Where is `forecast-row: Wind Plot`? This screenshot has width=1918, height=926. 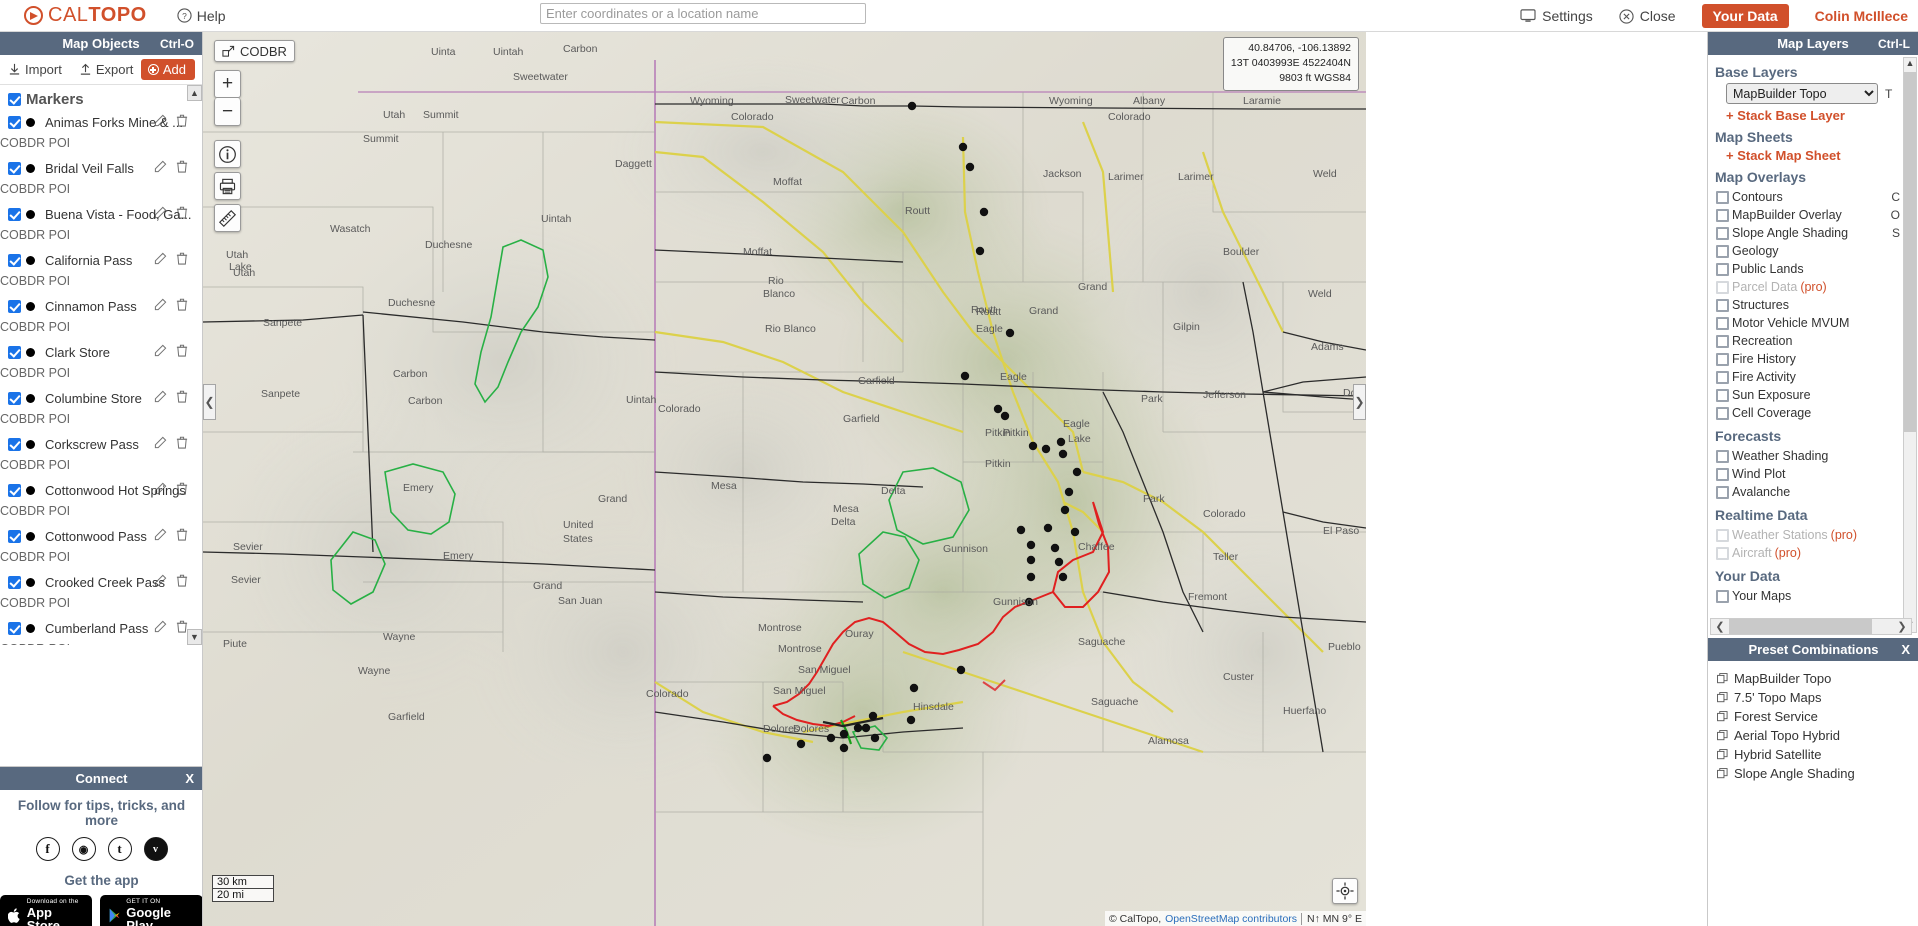 forecast-row: Wind Plot is located at coordinates (1816, 474).